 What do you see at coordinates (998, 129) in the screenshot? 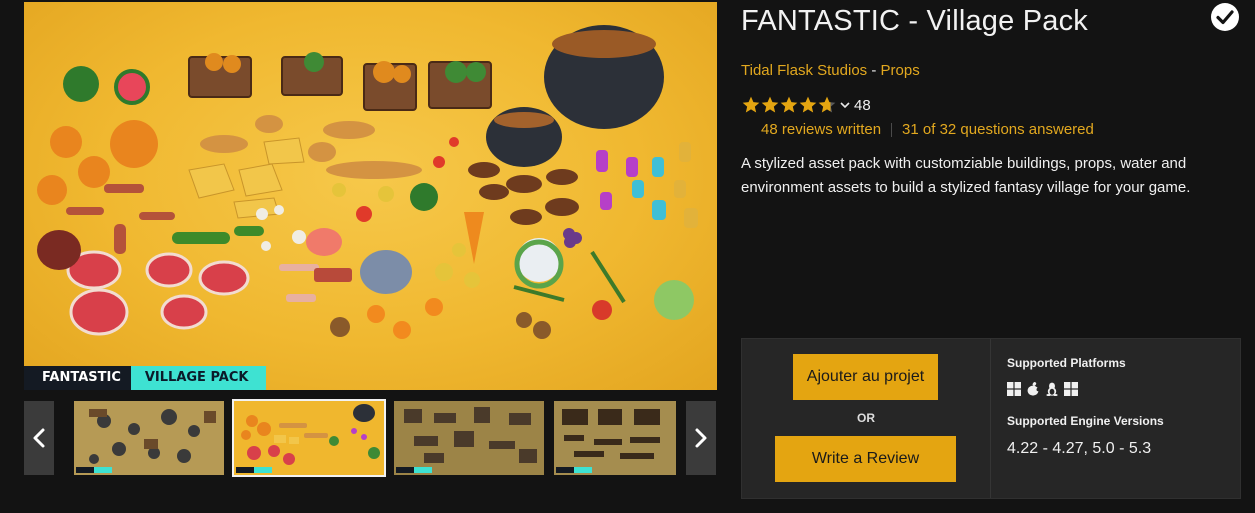
I see `questions-link: 31 of 32 questions answered` at bounding box center [998, 129].